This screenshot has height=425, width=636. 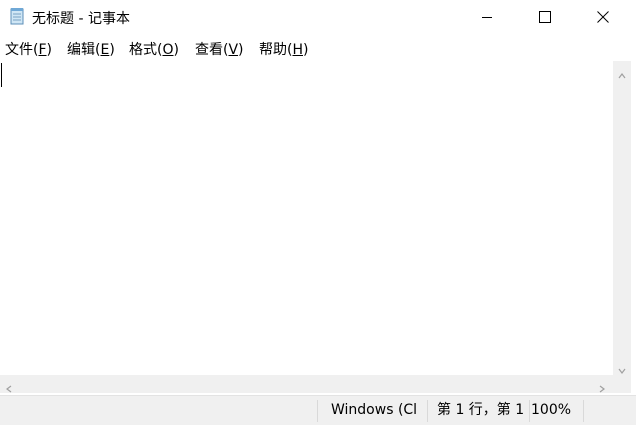 What do you see at coordinates (81, 19) in the screenshot?
I see `window-title: 无标题 - 记事本` at bounding box center [81, 19].